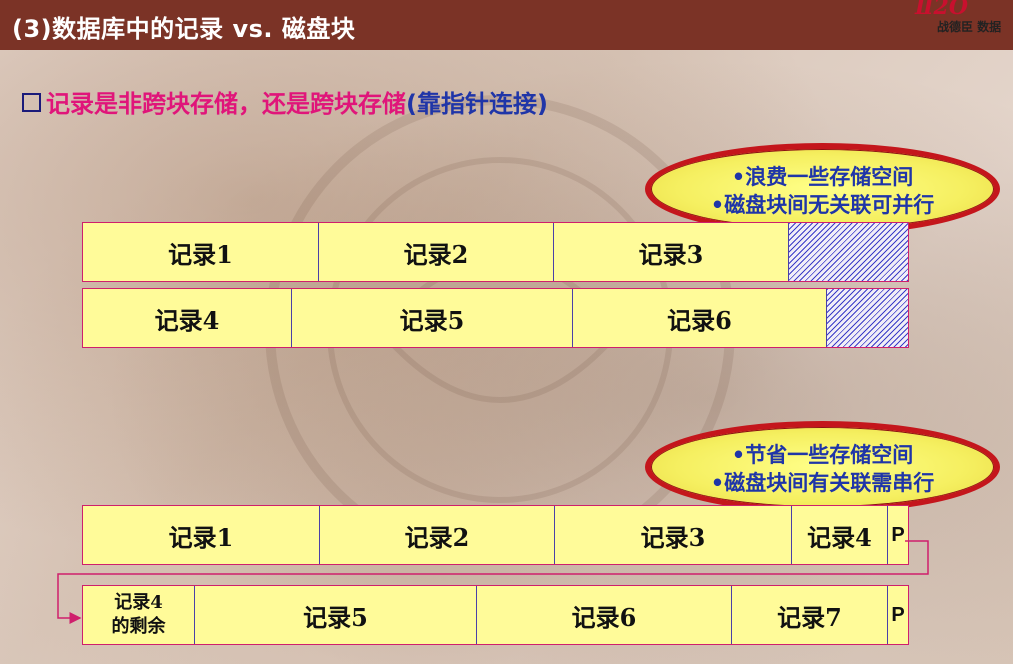  What do you see at coordinates (942, 10) in the screenshot?
I see `logo-glyph-icon: Ⅱ2Ö` at bounding box center [942, 10].